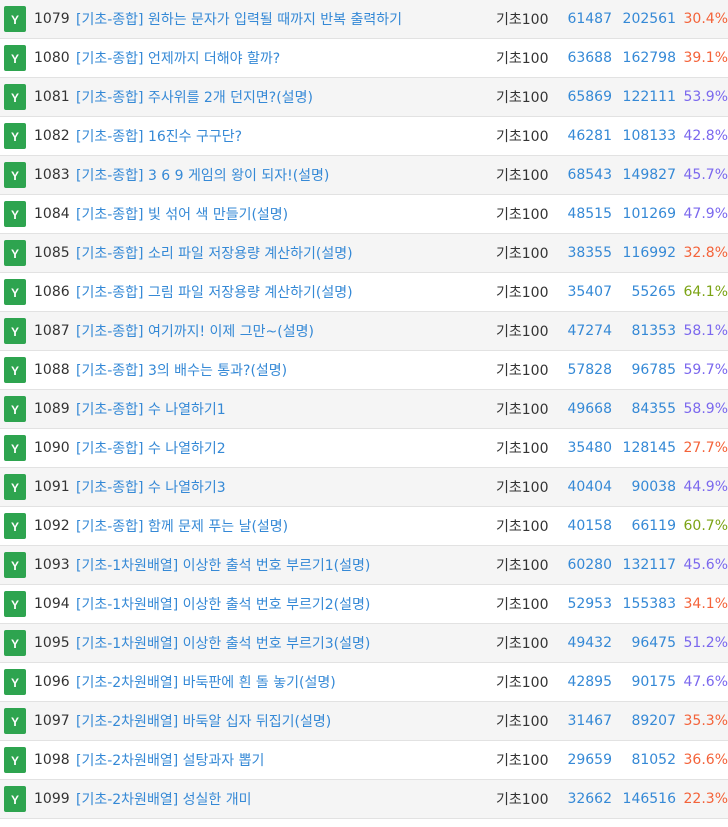 The image size is (728, 827). Describe the element at coordinates (286, 370) in the screenshot. I see `problem-title-link: [기초-종합] 3의 배수는 통과?(설명)` at that location.